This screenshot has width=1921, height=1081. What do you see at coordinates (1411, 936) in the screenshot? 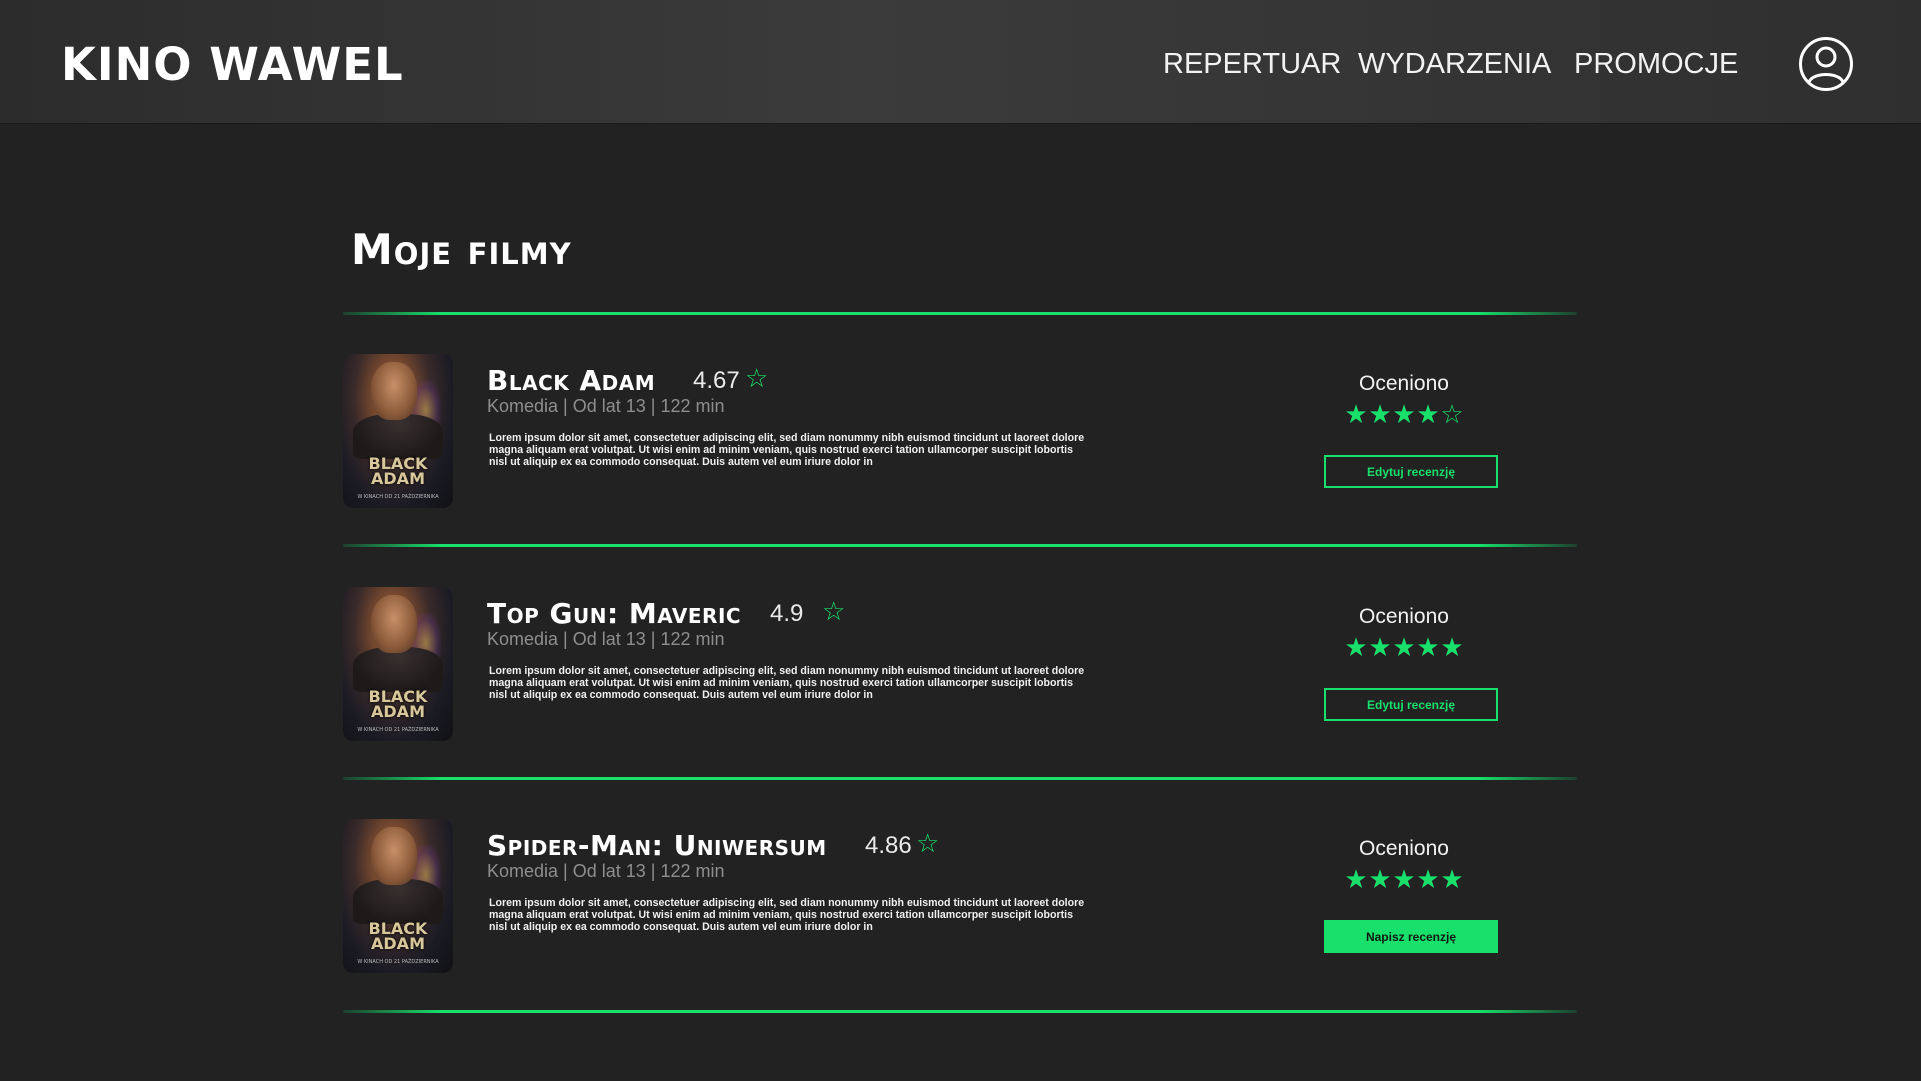
I see `write-review-button: Napisz recenzję` at bounding box center [1411, 936].